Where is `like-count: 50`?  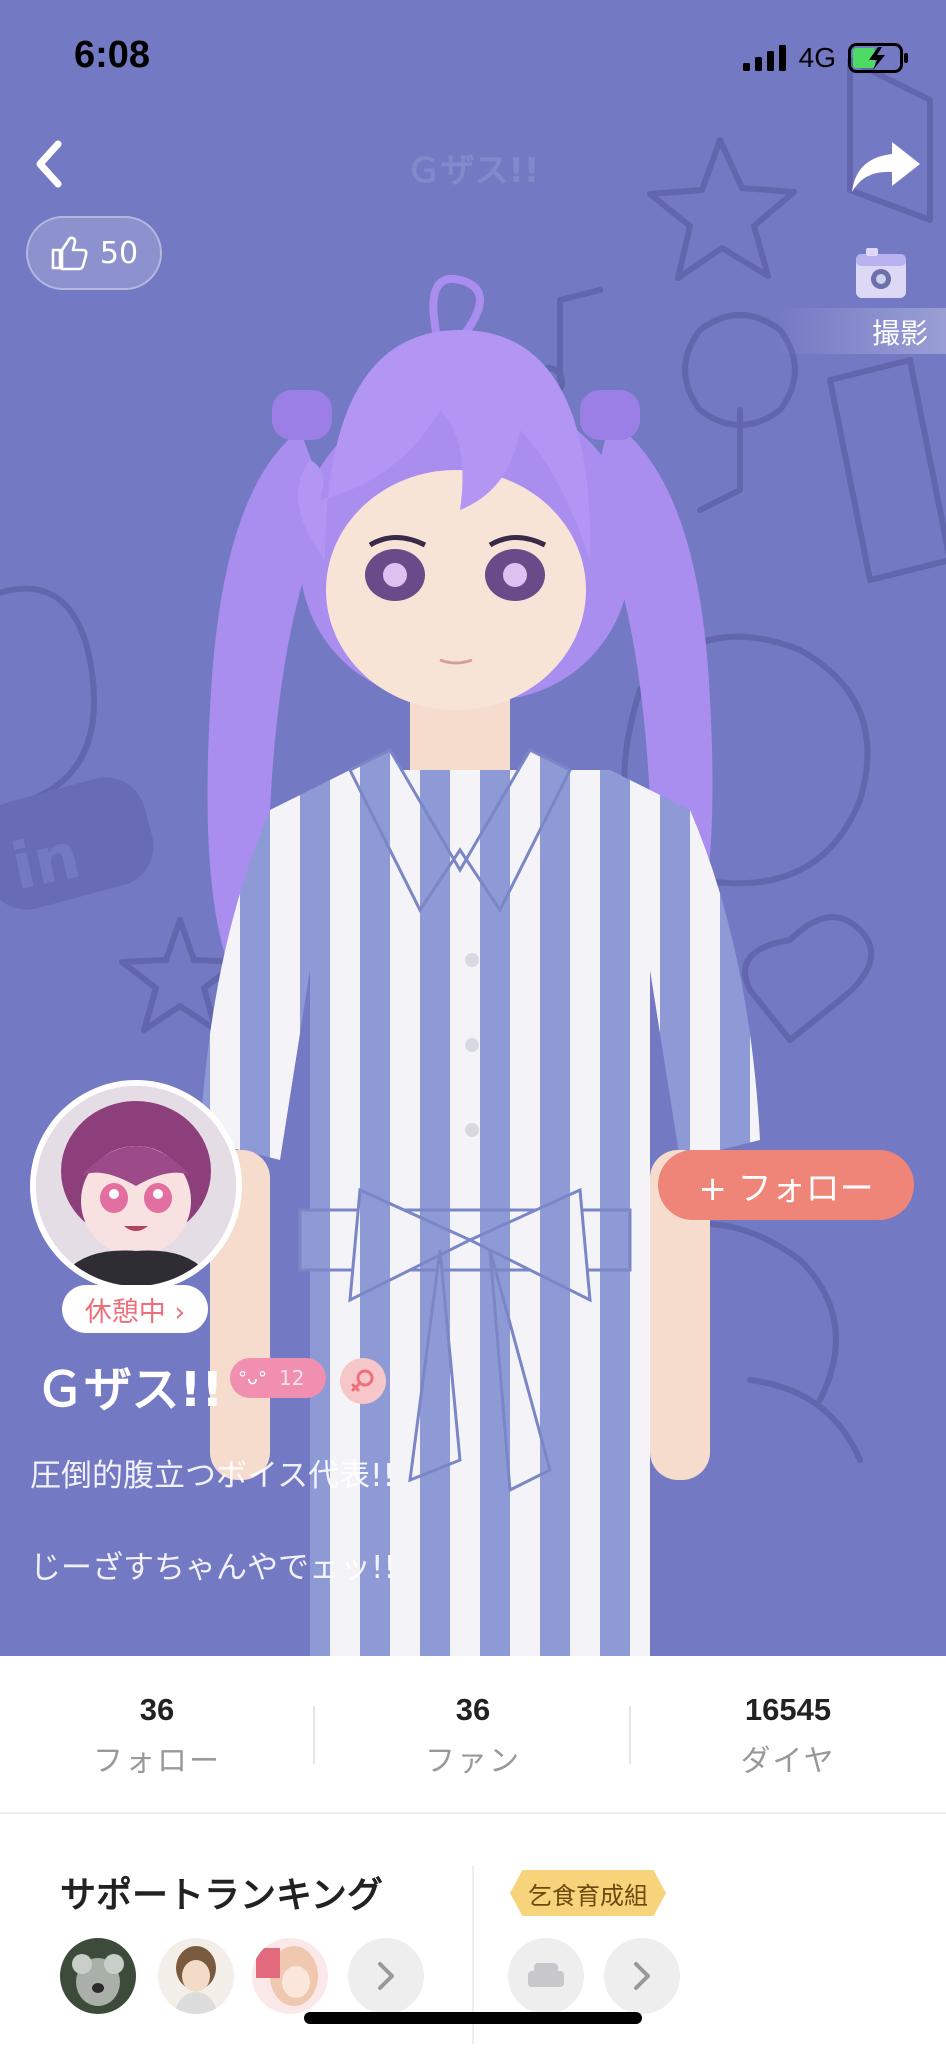
like-count: 50 is located at coordinates (119, 253).